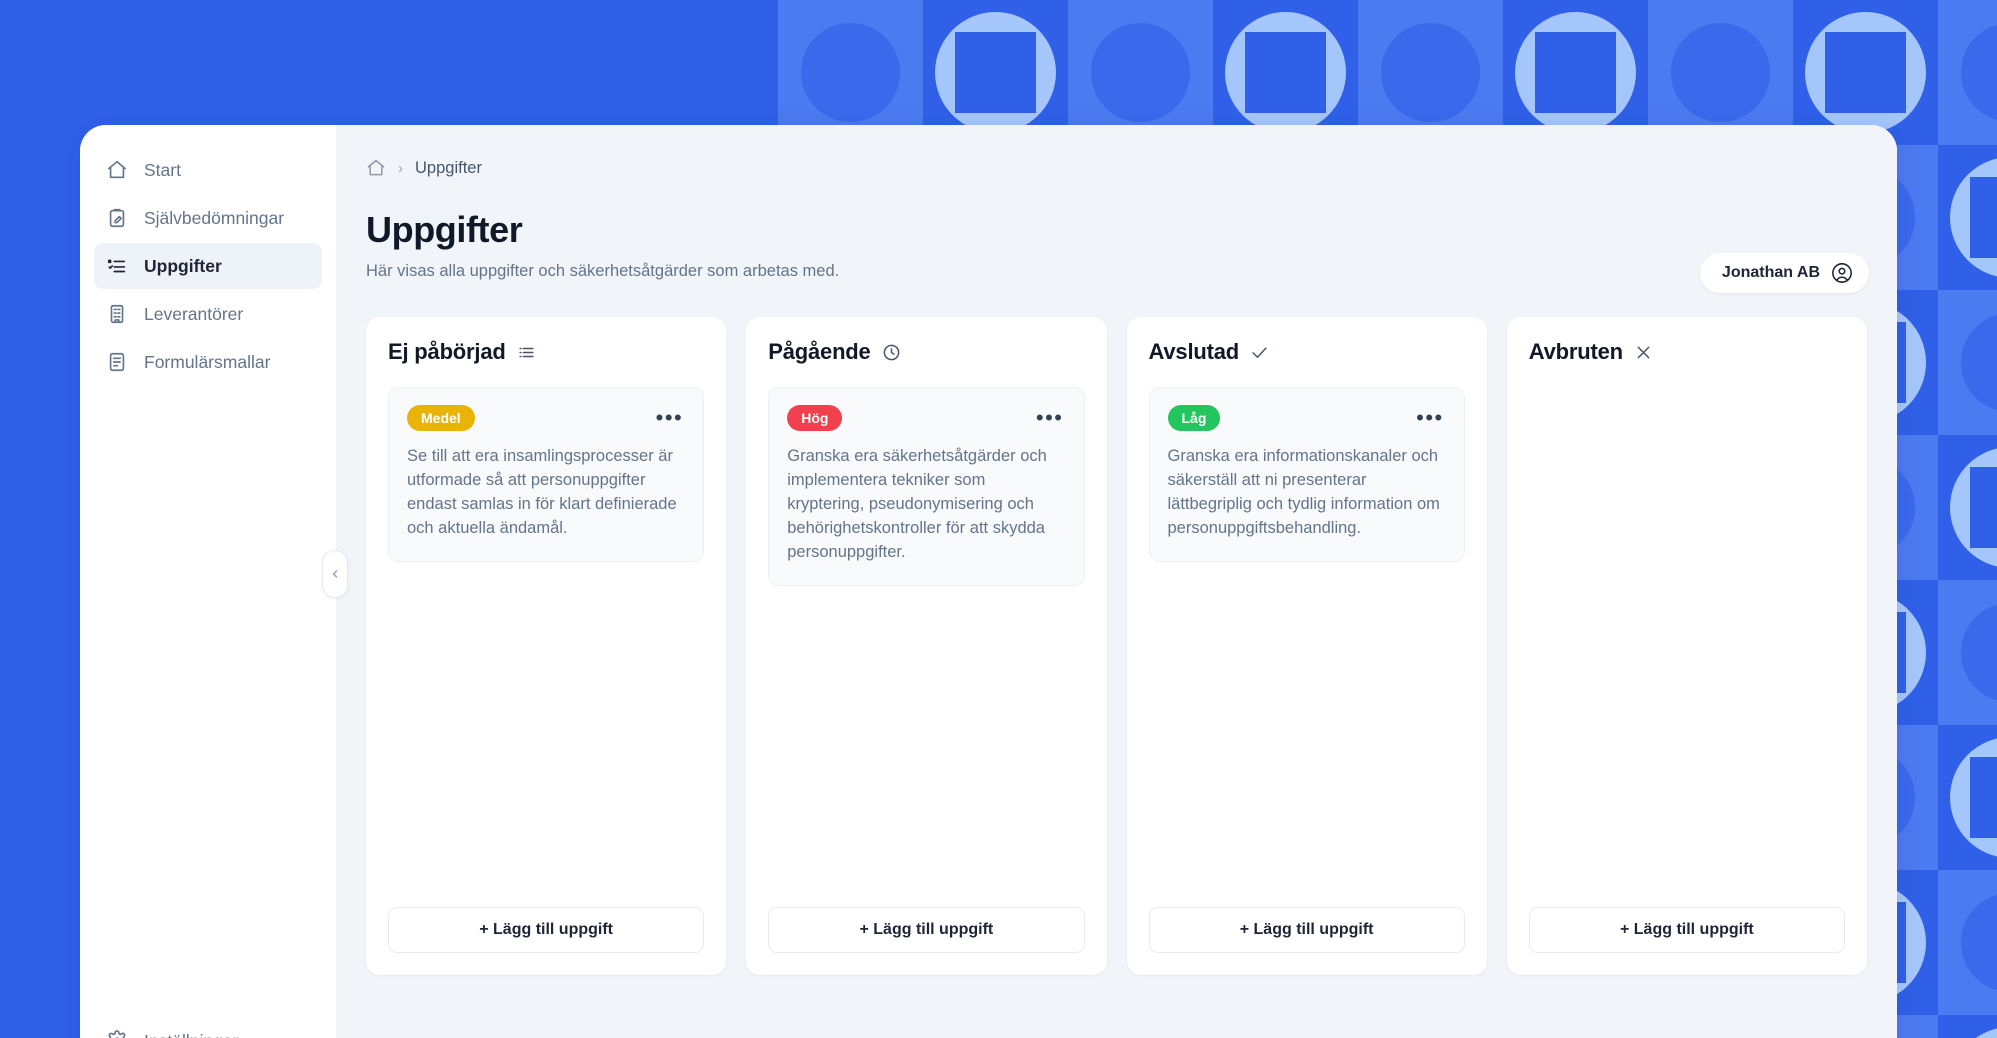  I want to click on breadcrumb: › Uppgifter, so click(1116, 156).